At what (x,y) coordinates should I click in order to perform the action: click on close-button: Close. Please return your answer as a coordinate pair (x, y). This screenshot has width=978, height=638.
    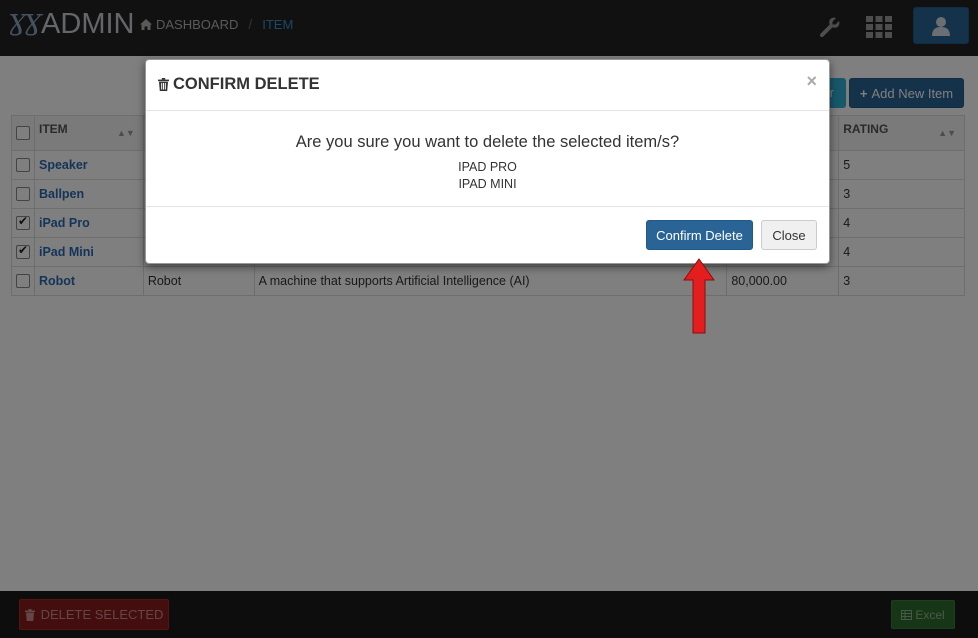
    Looking at the image, I should click on (789, 235).